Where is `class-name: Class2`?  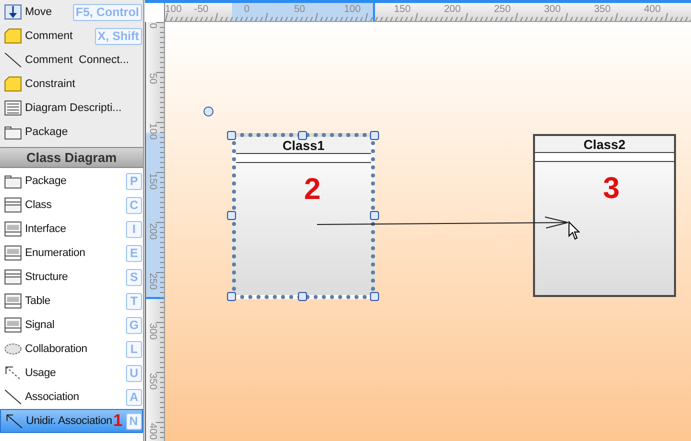
class-name: Class2 is located at coordinates (604, 144).